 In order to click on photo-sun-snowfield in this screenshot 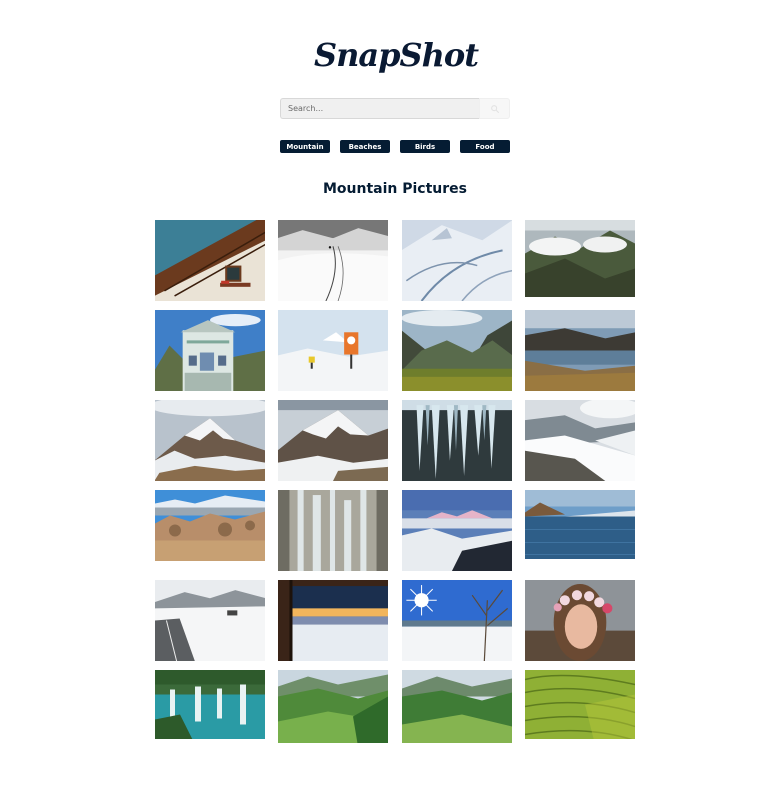, I will do `click(457, 620)`.